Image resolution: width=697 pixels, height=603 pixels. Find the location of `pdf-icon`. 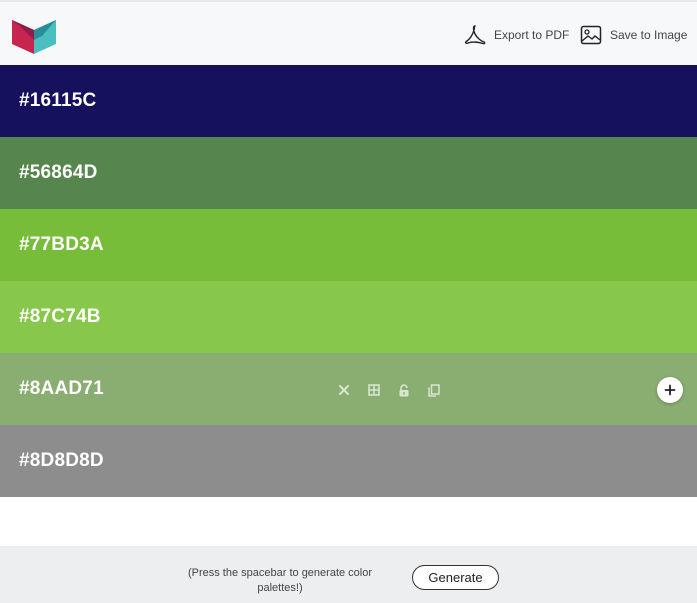

pdf-icon is located at coordinates (475, 35).